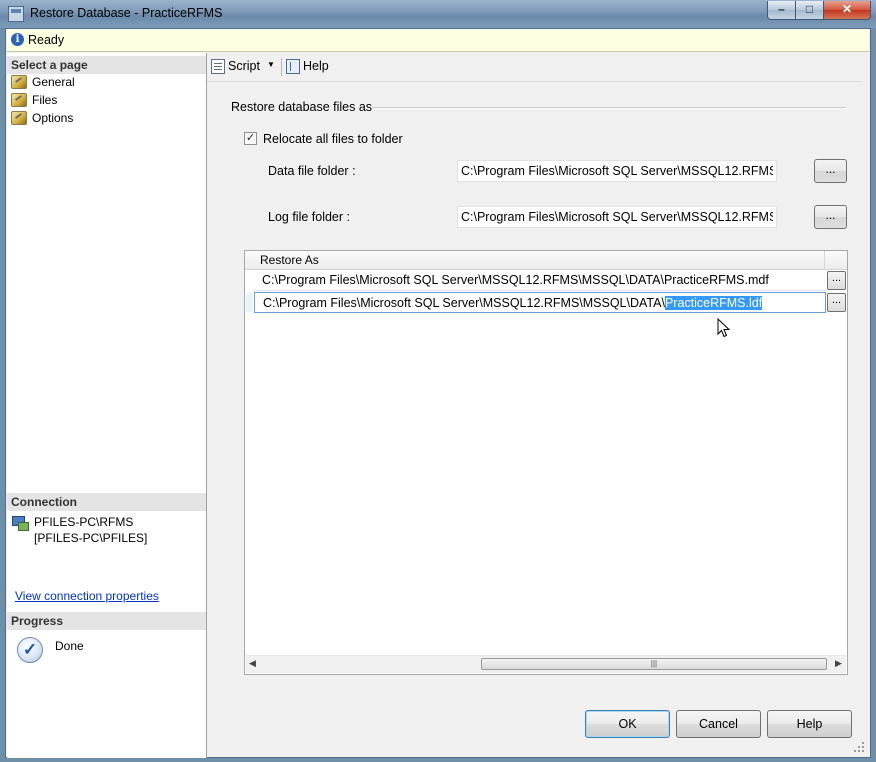  I want to click on progress-header: Progress, so click(106, 621).